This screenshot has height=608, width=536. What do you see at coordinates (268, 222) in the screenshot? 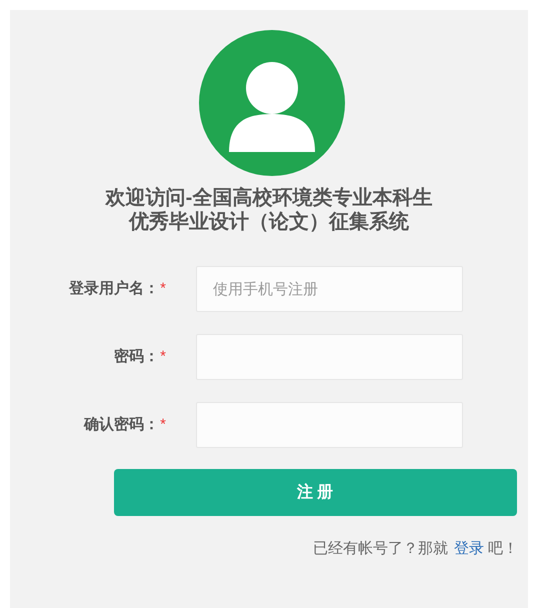
I see `page-title: 优秀毕业设计（论文）征集系统` at bounding box center [268, 222].